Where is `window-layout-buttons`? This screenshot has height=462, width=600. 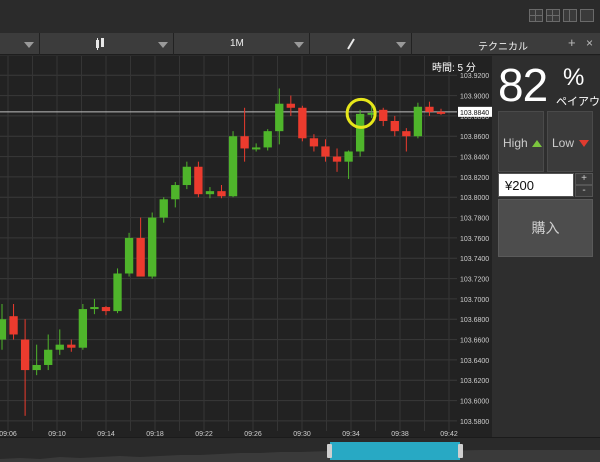
window-layout-buttons is located at coordinates (561, 15).